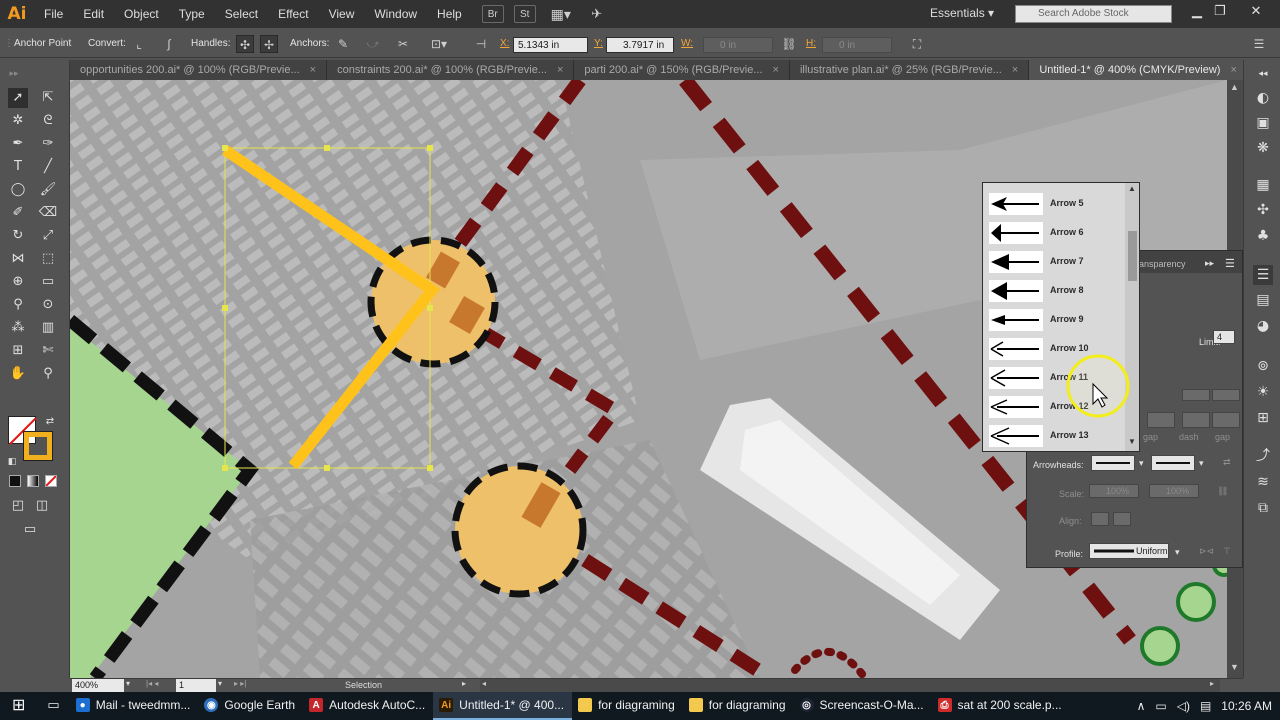  What do you see at coordinates (342, 14) in the screenshot?
I see `menu-view: View` at bounding box center [342, 14].